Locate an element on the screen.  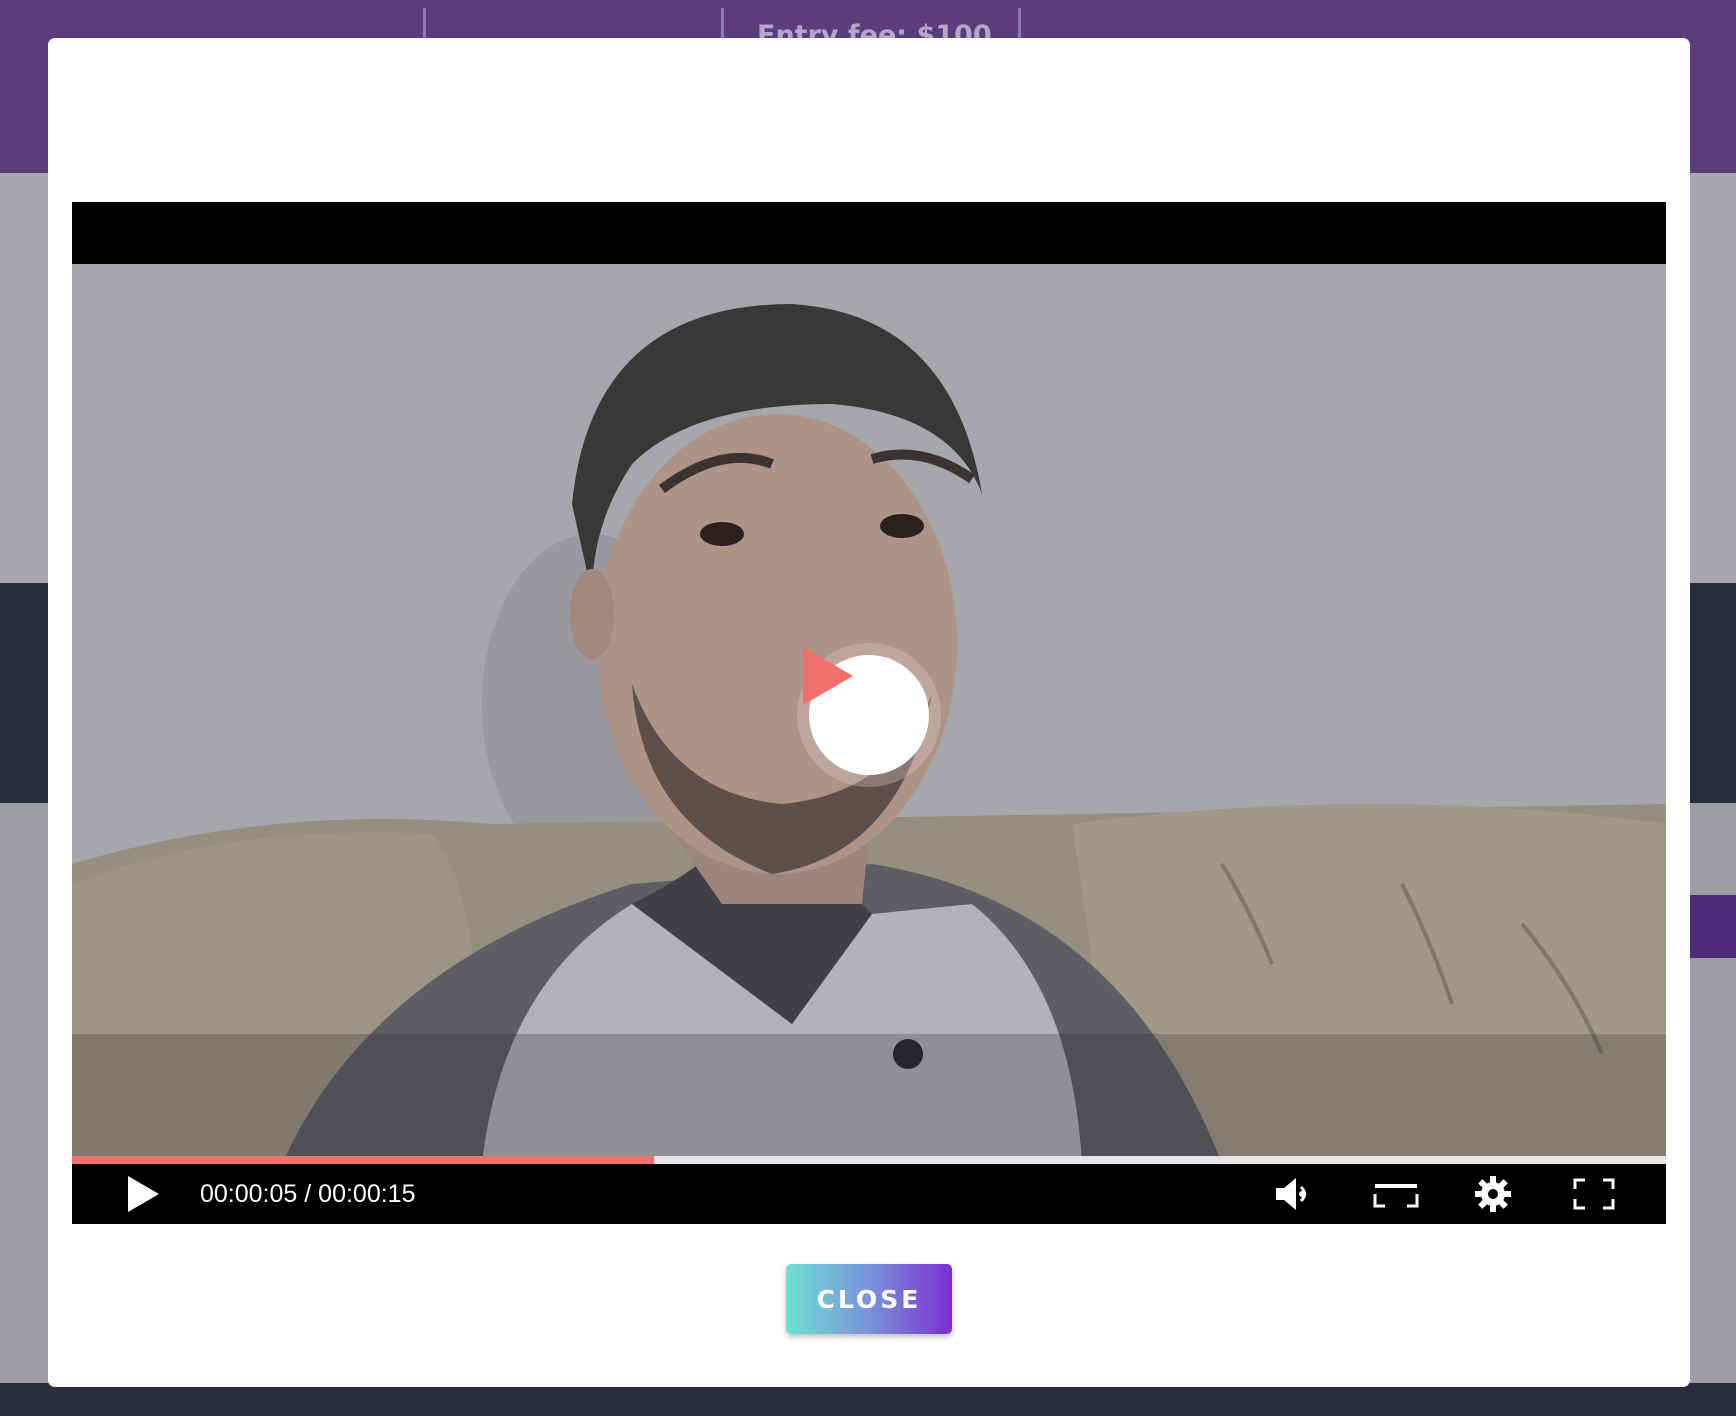
settings-button is located at coordinates (1493, 1194).